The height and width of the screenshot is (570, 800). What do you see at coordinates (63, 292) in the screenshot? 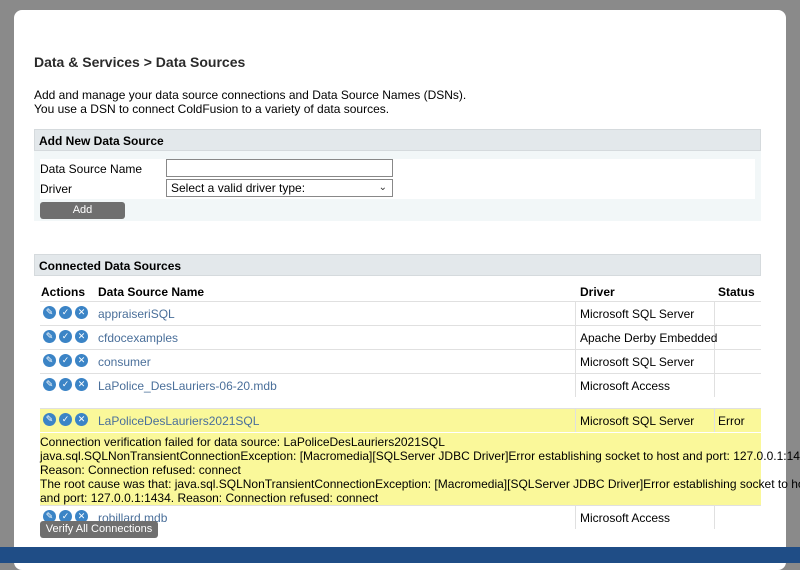
I see `col-actions: Actions` at bounding box center [63, 292].